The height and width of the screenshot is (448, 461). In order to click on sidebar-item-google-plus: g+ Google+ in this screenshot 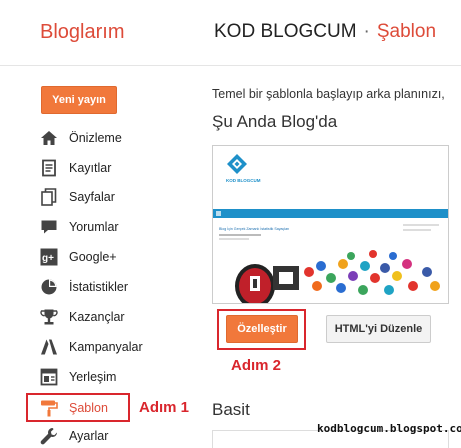, I will do `click(115, 257)`.